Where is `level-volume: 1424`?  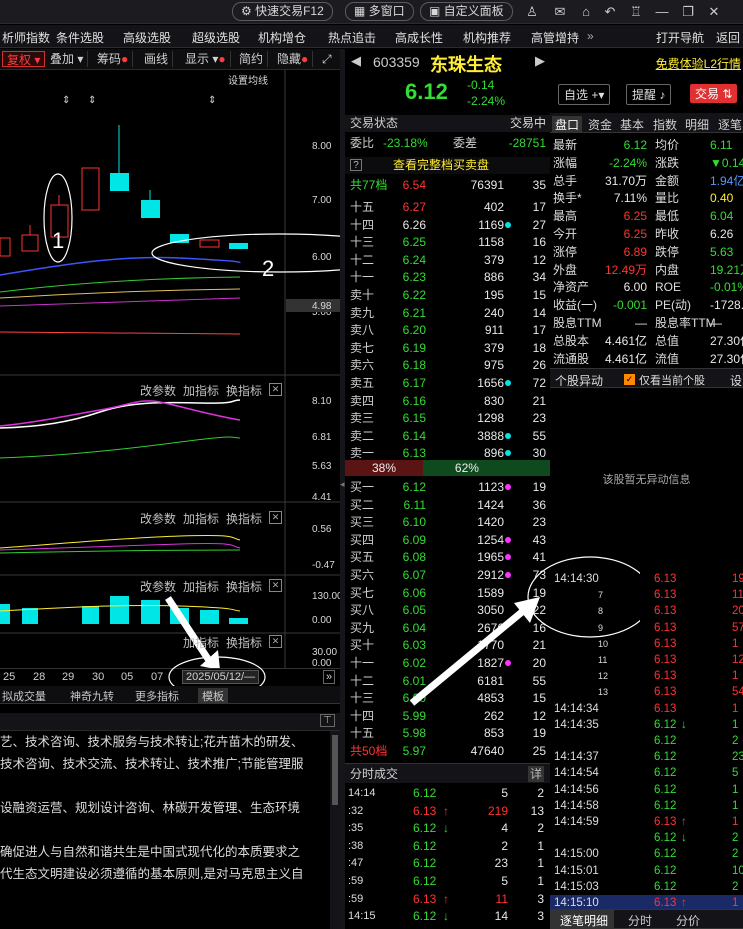
level-volume: 1424 is located at coordinates (490, 504).